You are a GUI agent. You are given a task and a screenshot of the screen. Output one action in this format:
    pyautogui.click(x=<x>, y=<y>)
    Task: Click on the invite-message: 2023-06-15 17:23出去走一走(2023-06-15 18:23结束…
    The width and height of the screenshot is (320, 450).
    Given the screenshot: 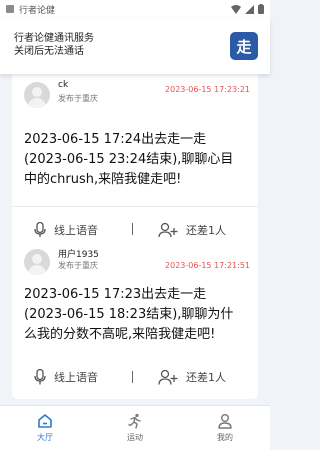 What is the action you would take?
    pyautogui.click(x=129, y=314)
    